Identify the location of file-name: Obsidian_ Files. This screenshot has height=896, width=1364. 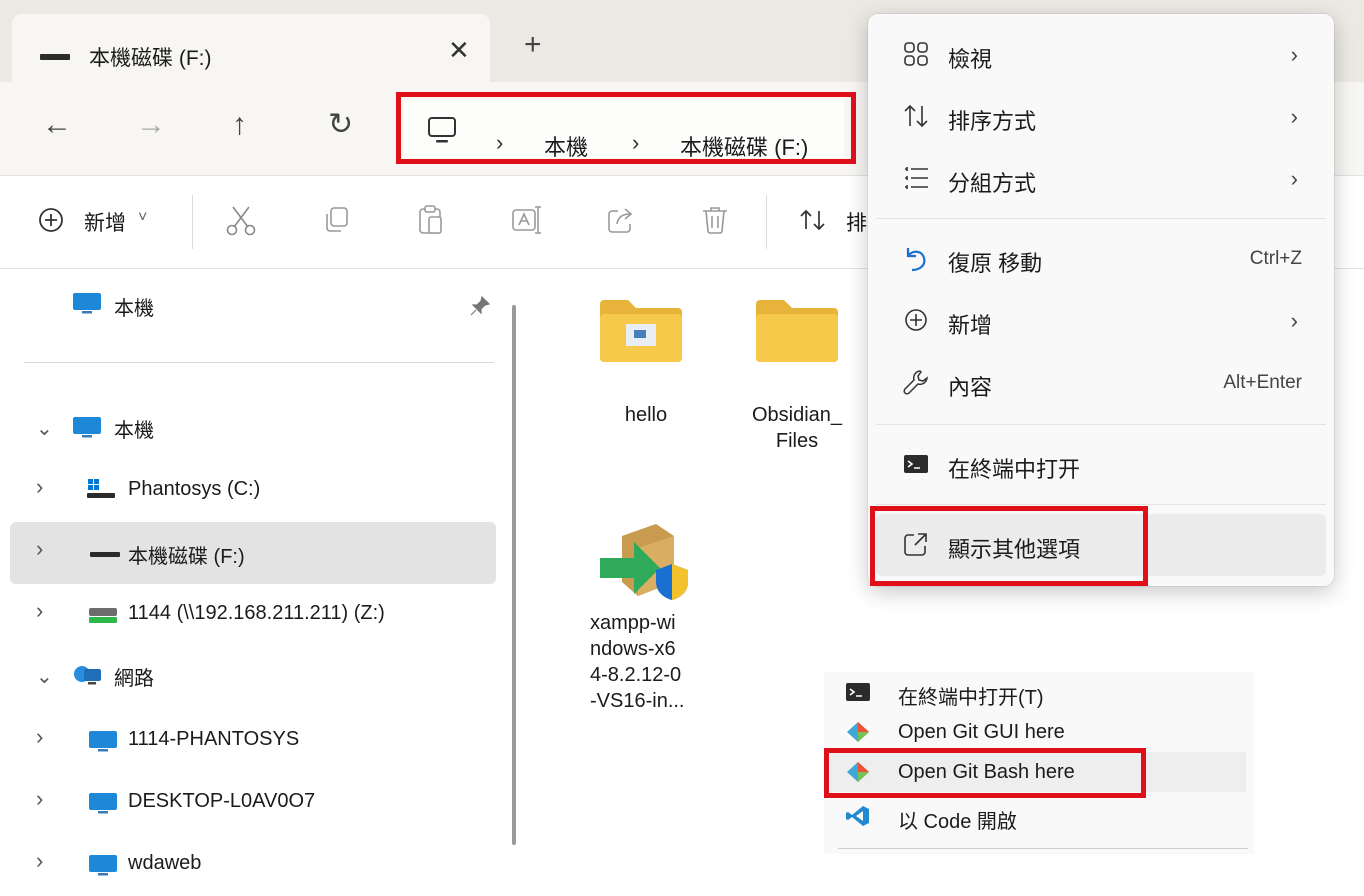
(797, 428).